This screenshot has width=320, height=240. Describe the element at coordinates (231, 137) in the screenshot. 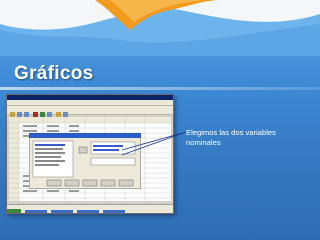

I see `slide-note: Elegimos las dos variables nominales` at that location.